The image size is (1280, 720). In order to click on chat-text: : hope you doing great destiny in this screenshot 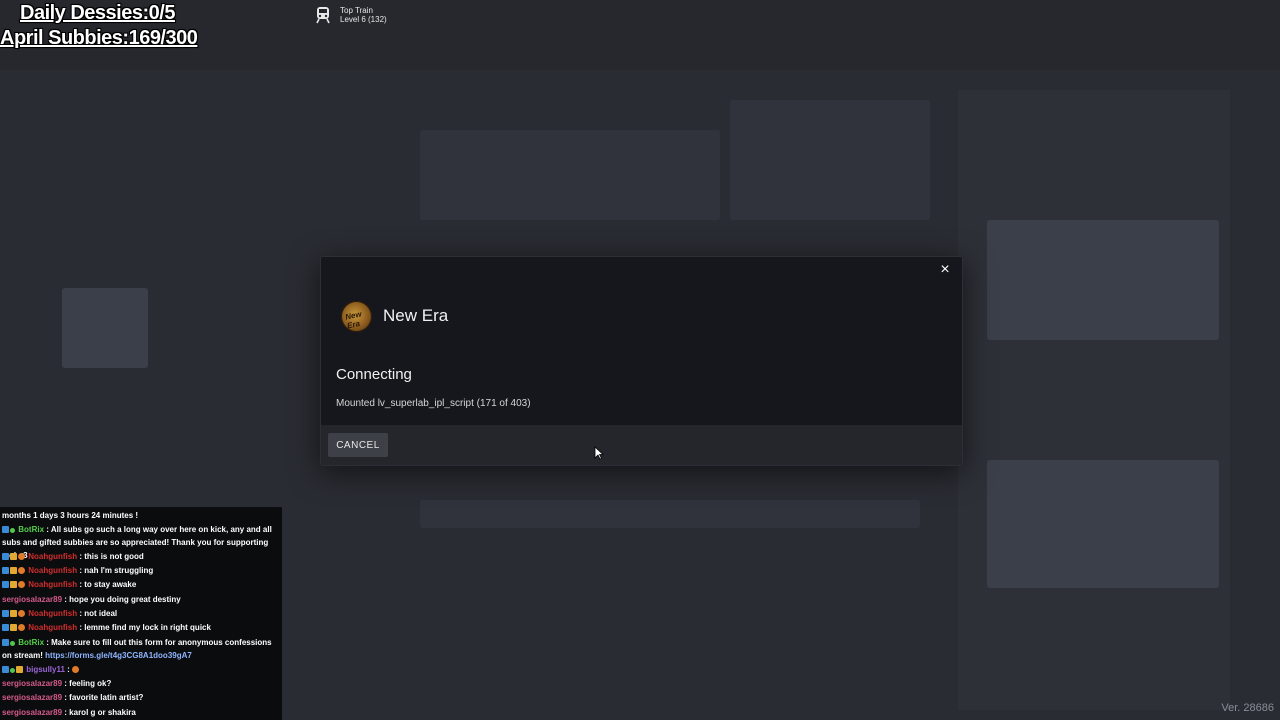, I will do `click(122, 599)`.